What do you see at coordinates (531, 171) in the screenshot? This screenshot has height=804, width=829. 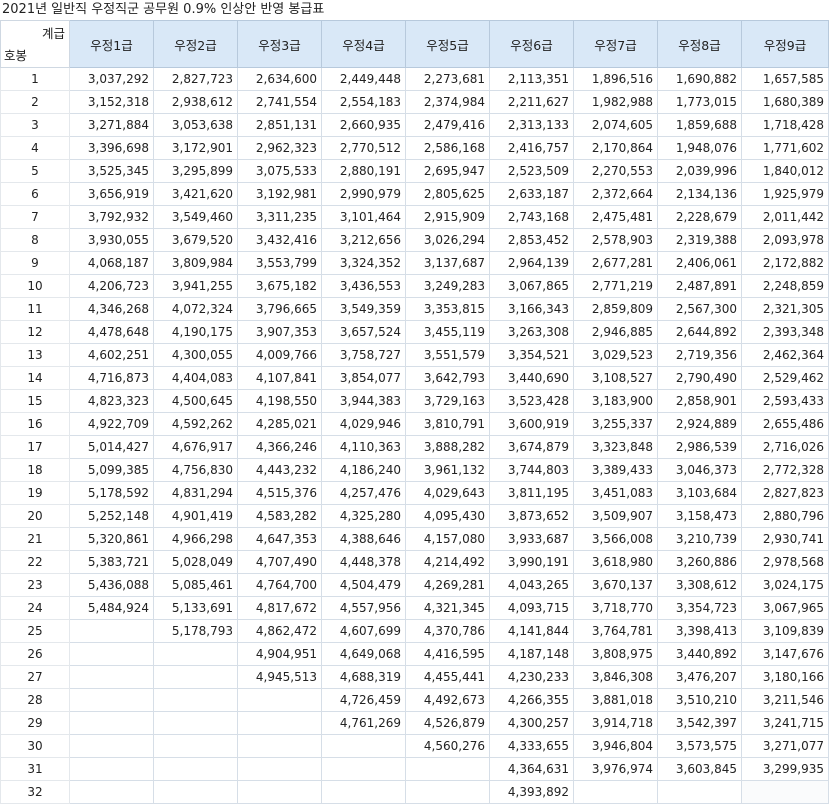 I see `salary-cell: 2,523,509` at bounding box center [531, 171].